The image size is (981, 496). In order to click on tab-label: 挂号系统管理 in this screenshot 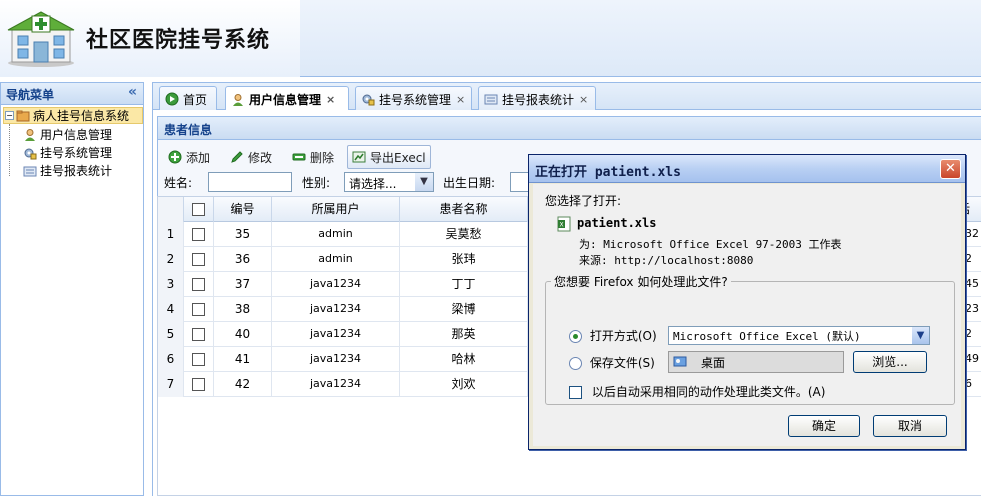, I will do `click(415, 99)`.